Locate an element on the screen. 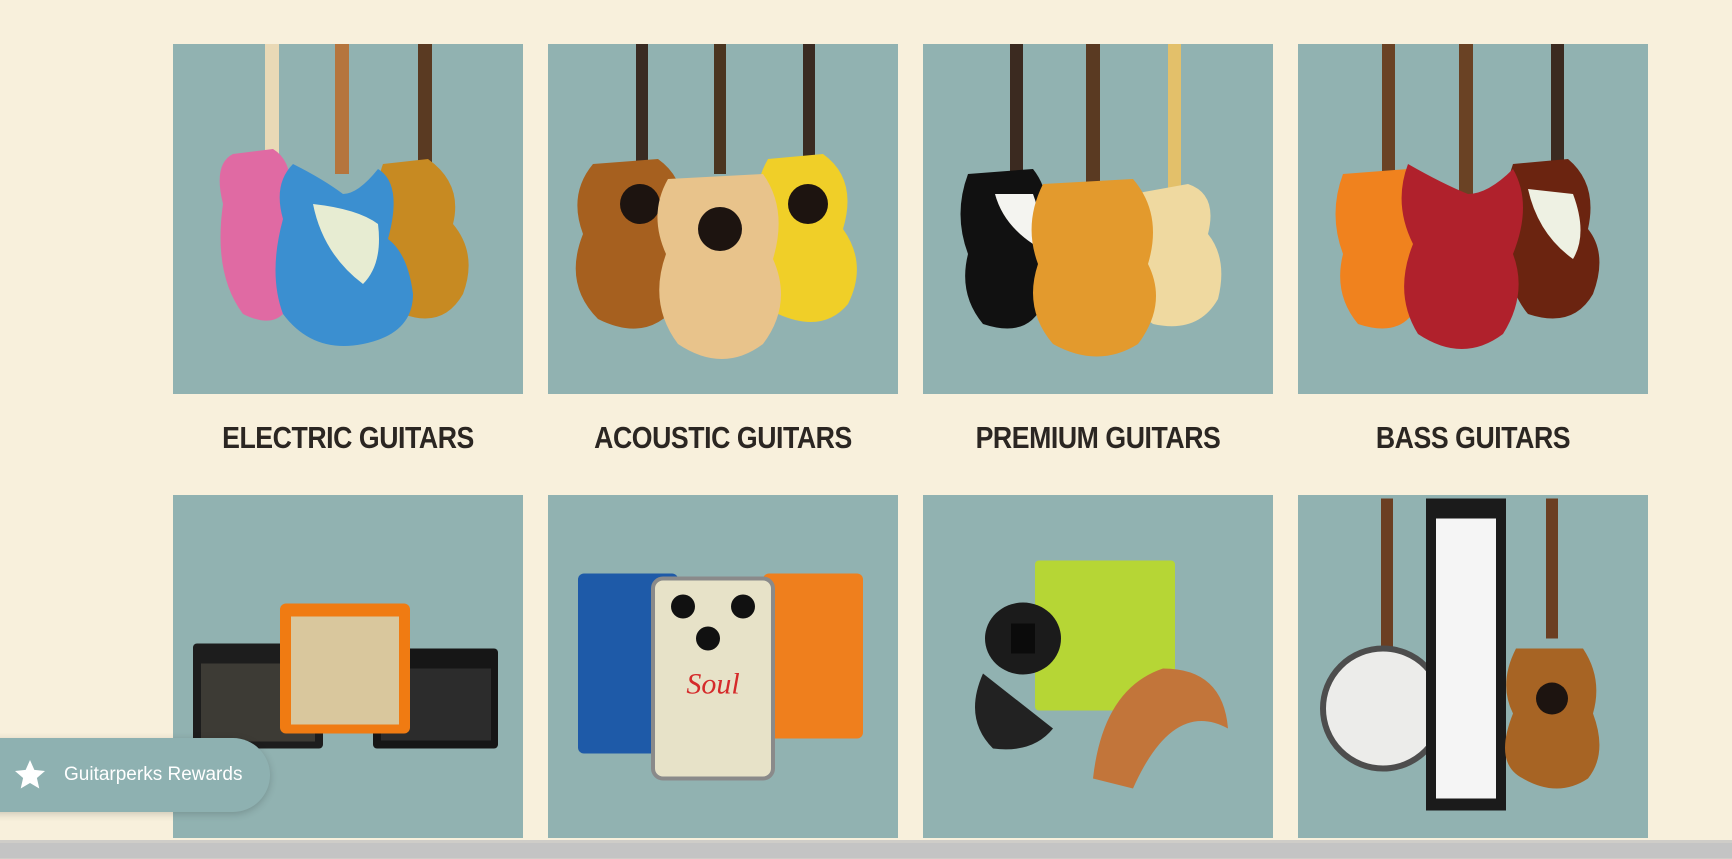  scrollbar-track is located at coordinates (866, 850).